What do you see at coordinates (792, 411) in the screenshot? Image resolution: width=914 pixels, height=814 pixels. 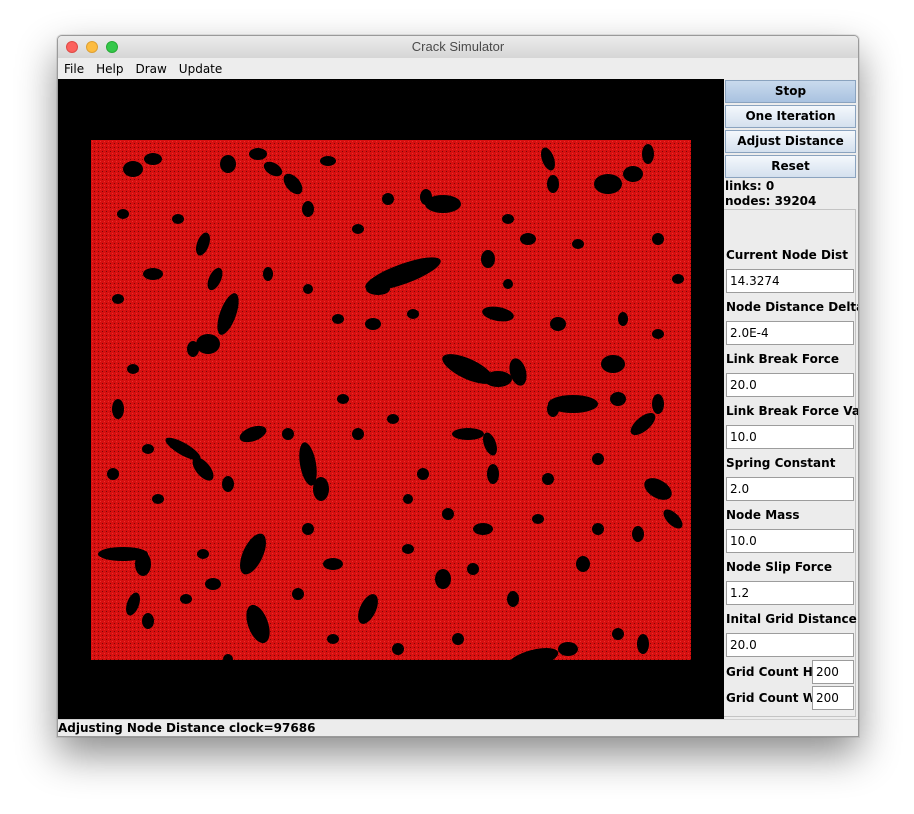 I see `link-break-force-var-label: Link Break Force Var.` at bounding box center [792, 411].